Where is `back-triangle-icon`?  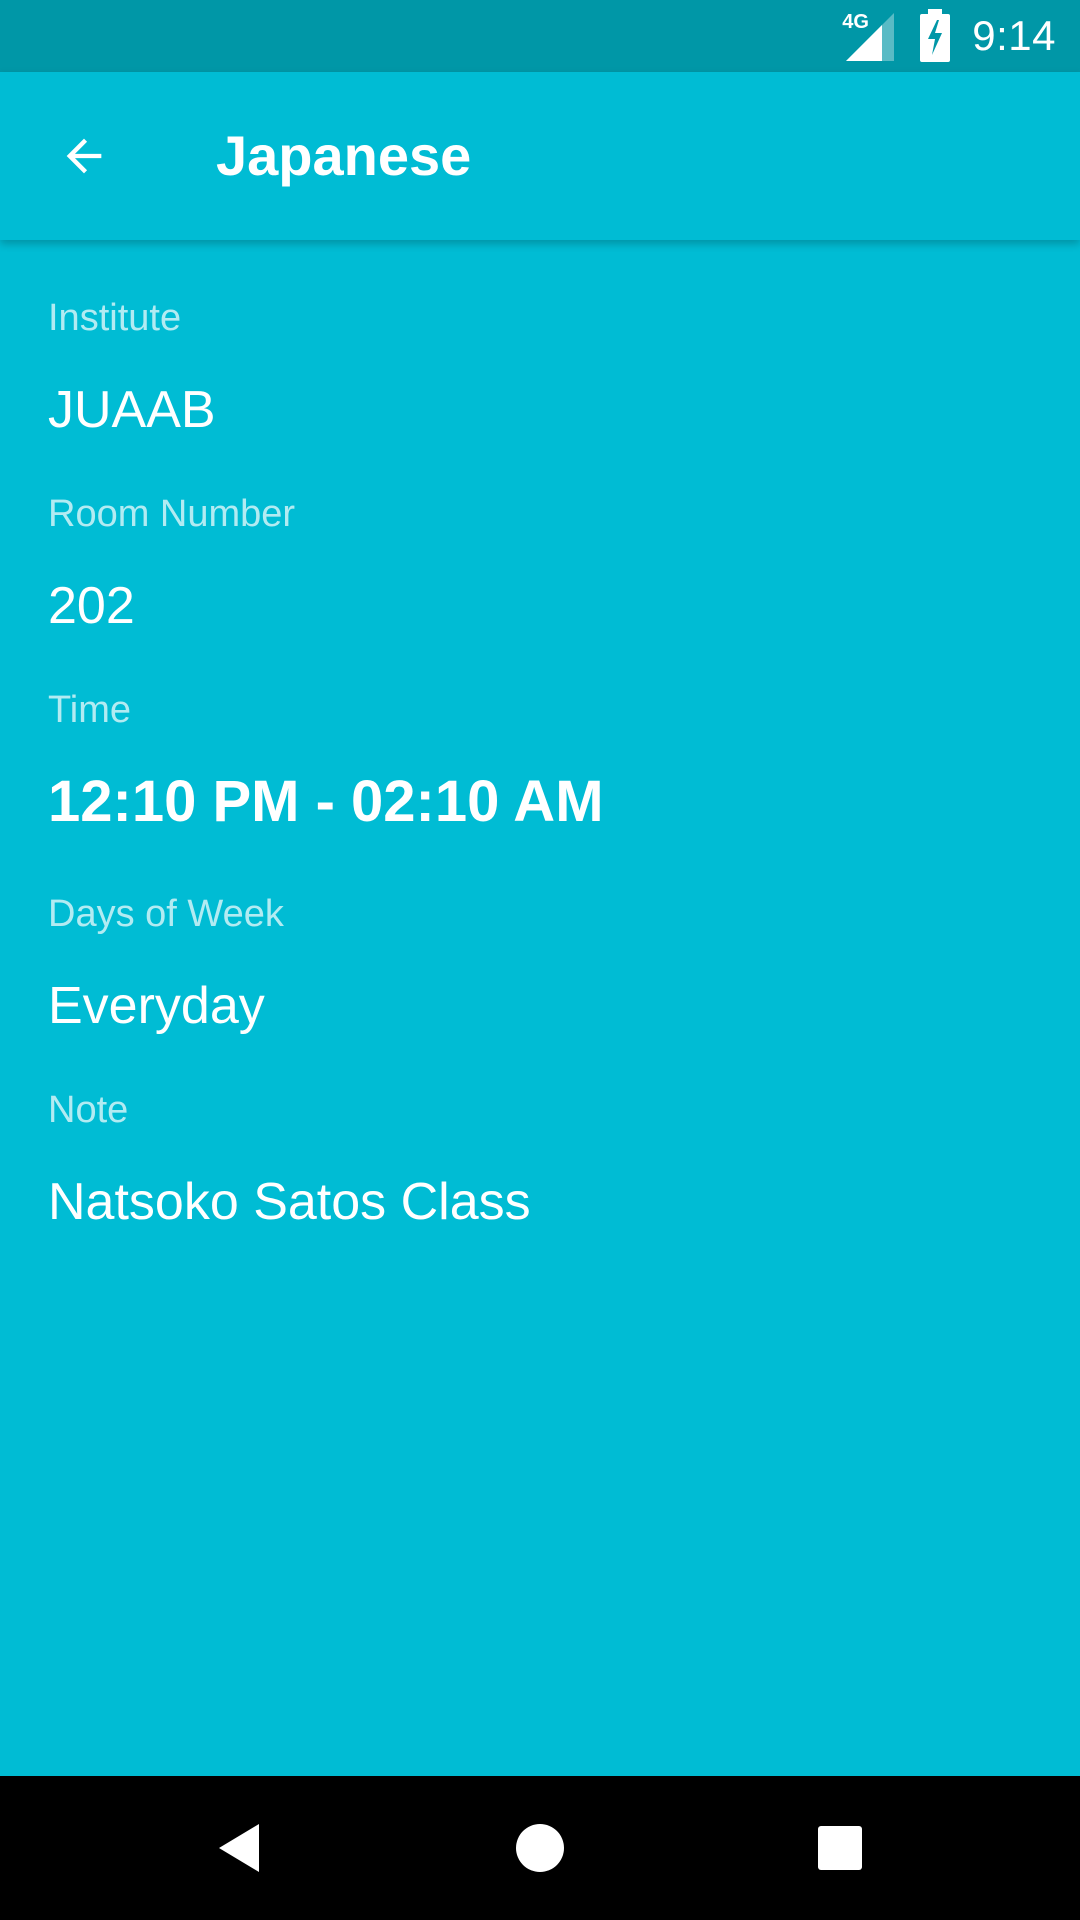 back-triangle-icon is located at coordinates (239, 1848).